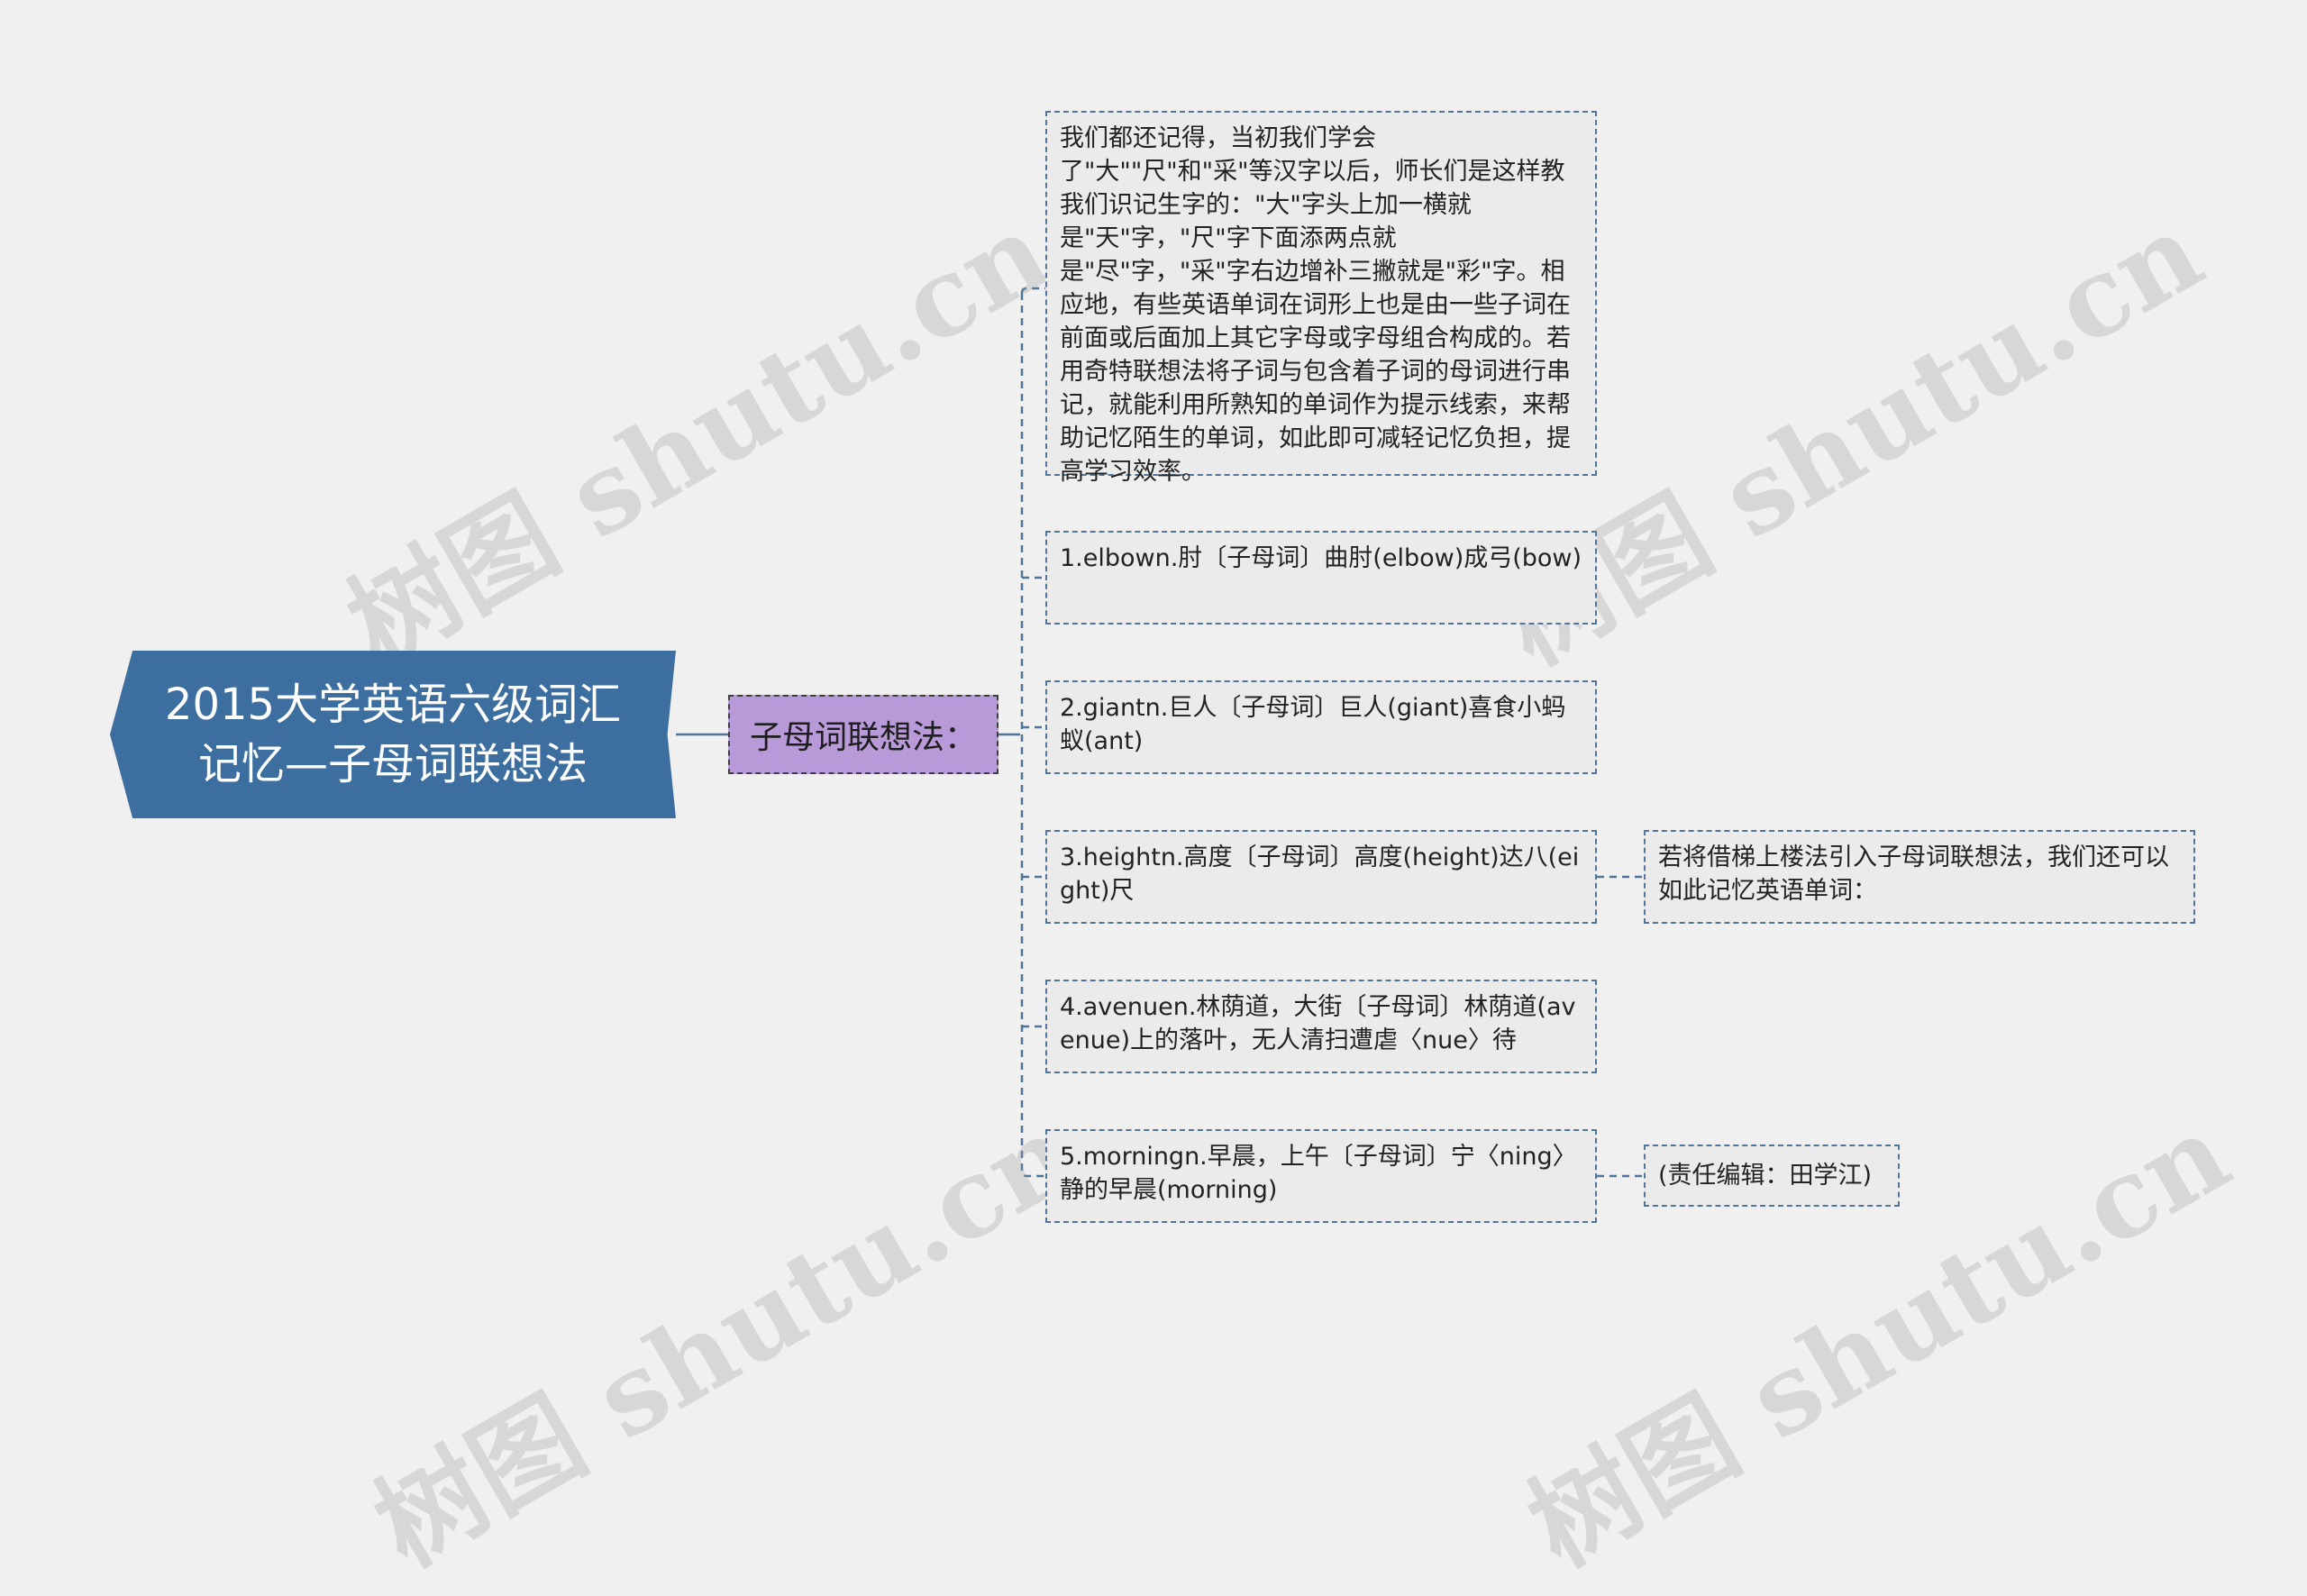  I want to click on leaf-elbow: 1.elbown.肘〔子母词〕曲肘(elbow)成弓(bow), so click(1321, 578).